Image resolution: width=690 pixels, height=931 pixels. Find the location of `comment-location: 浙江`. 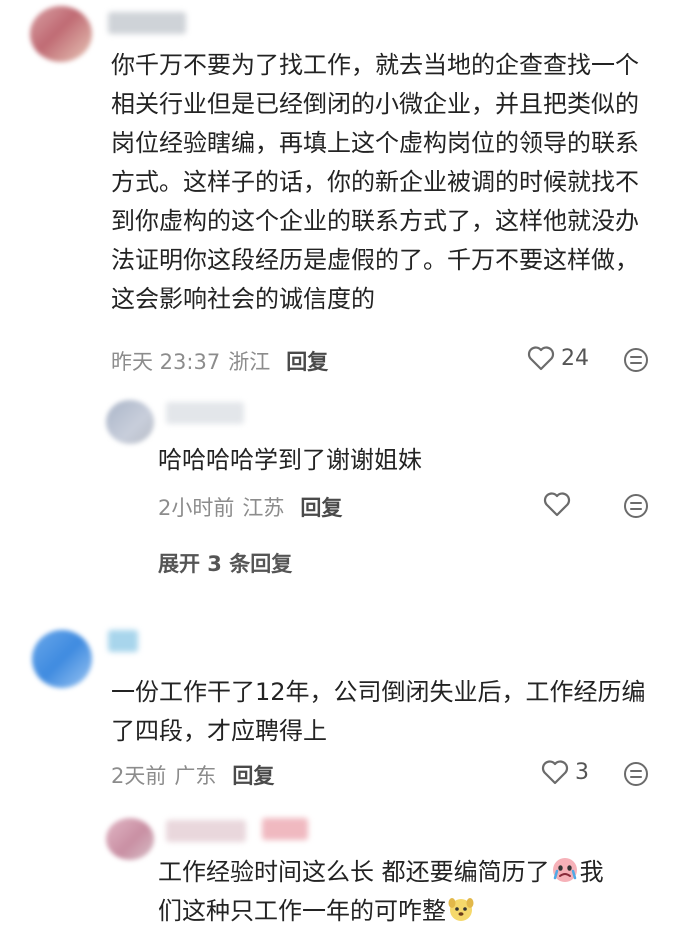

comment-location: 浙江 is located at coordinates (249, 362).